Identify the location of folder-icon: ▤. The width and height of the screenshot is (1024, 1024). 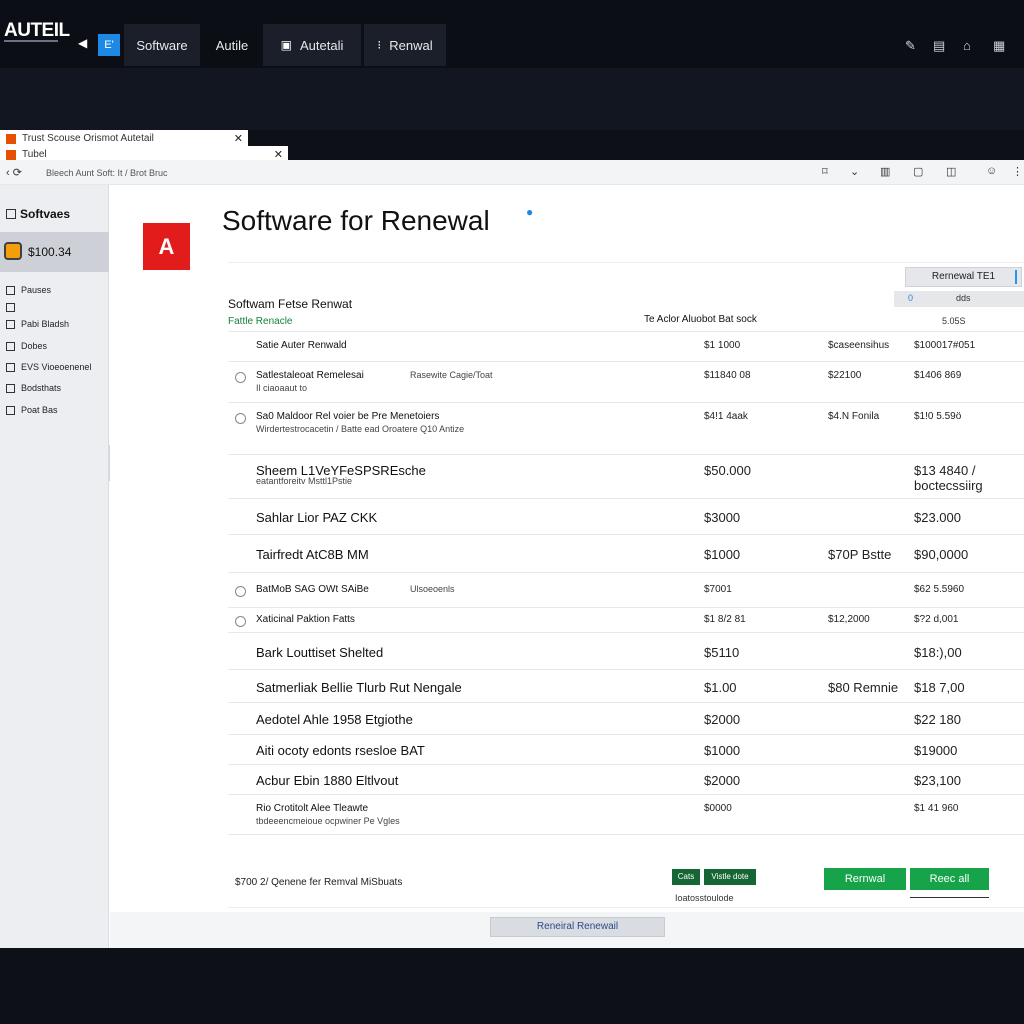
(939, 46).